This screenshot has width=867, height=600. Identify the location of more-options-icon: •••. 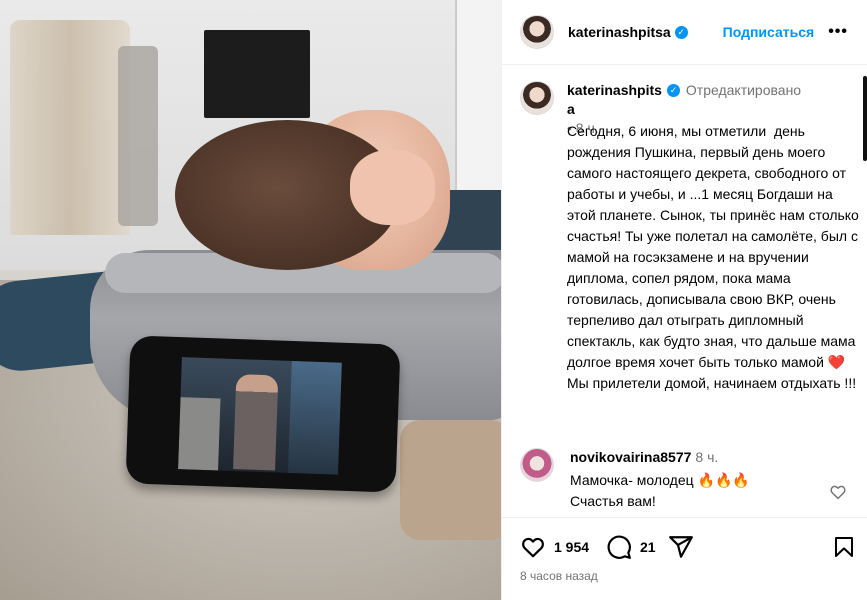
(838, 32).